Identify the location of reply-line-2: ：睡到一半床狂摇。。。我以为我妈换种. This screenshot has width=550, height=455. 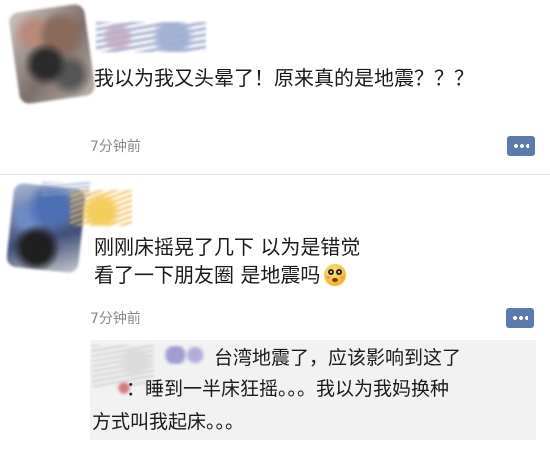
(288, 389).